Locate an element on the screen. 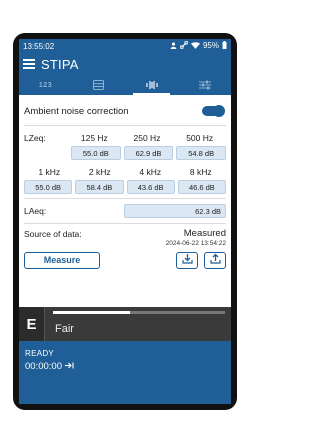 Image resolution: width=320 pixels, height=437 pixels. download-icon is located at coordinates (187, 260).